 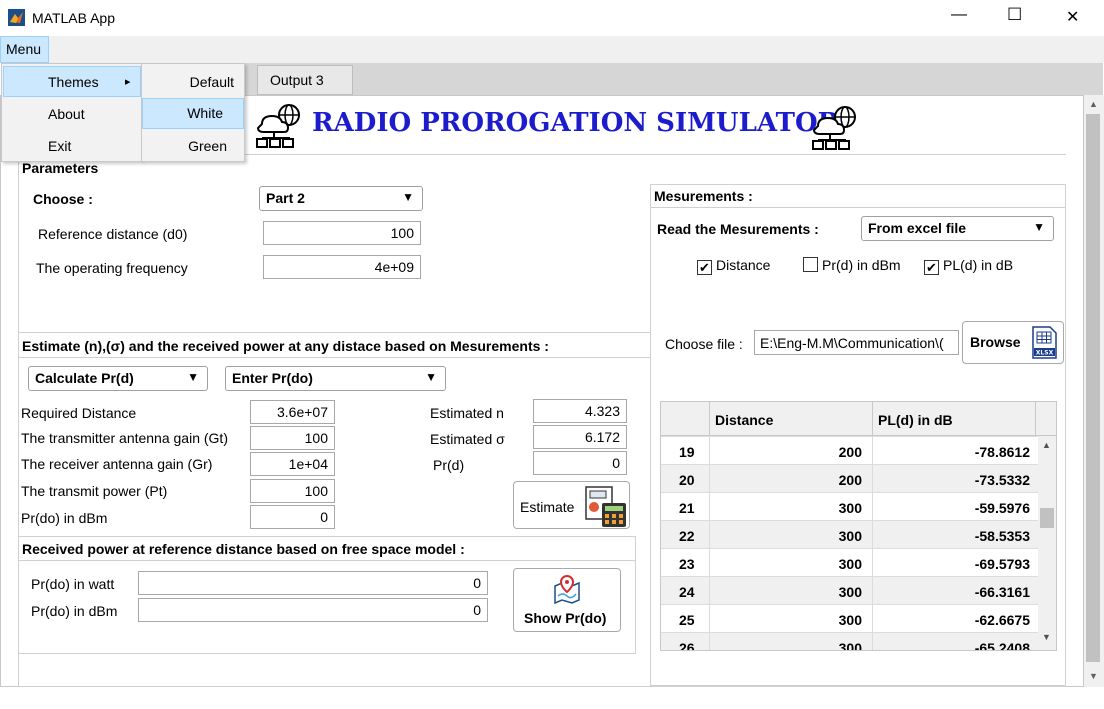 I want to click on distance-checkbox: ✔ Distance, so click(x=733, y=266).